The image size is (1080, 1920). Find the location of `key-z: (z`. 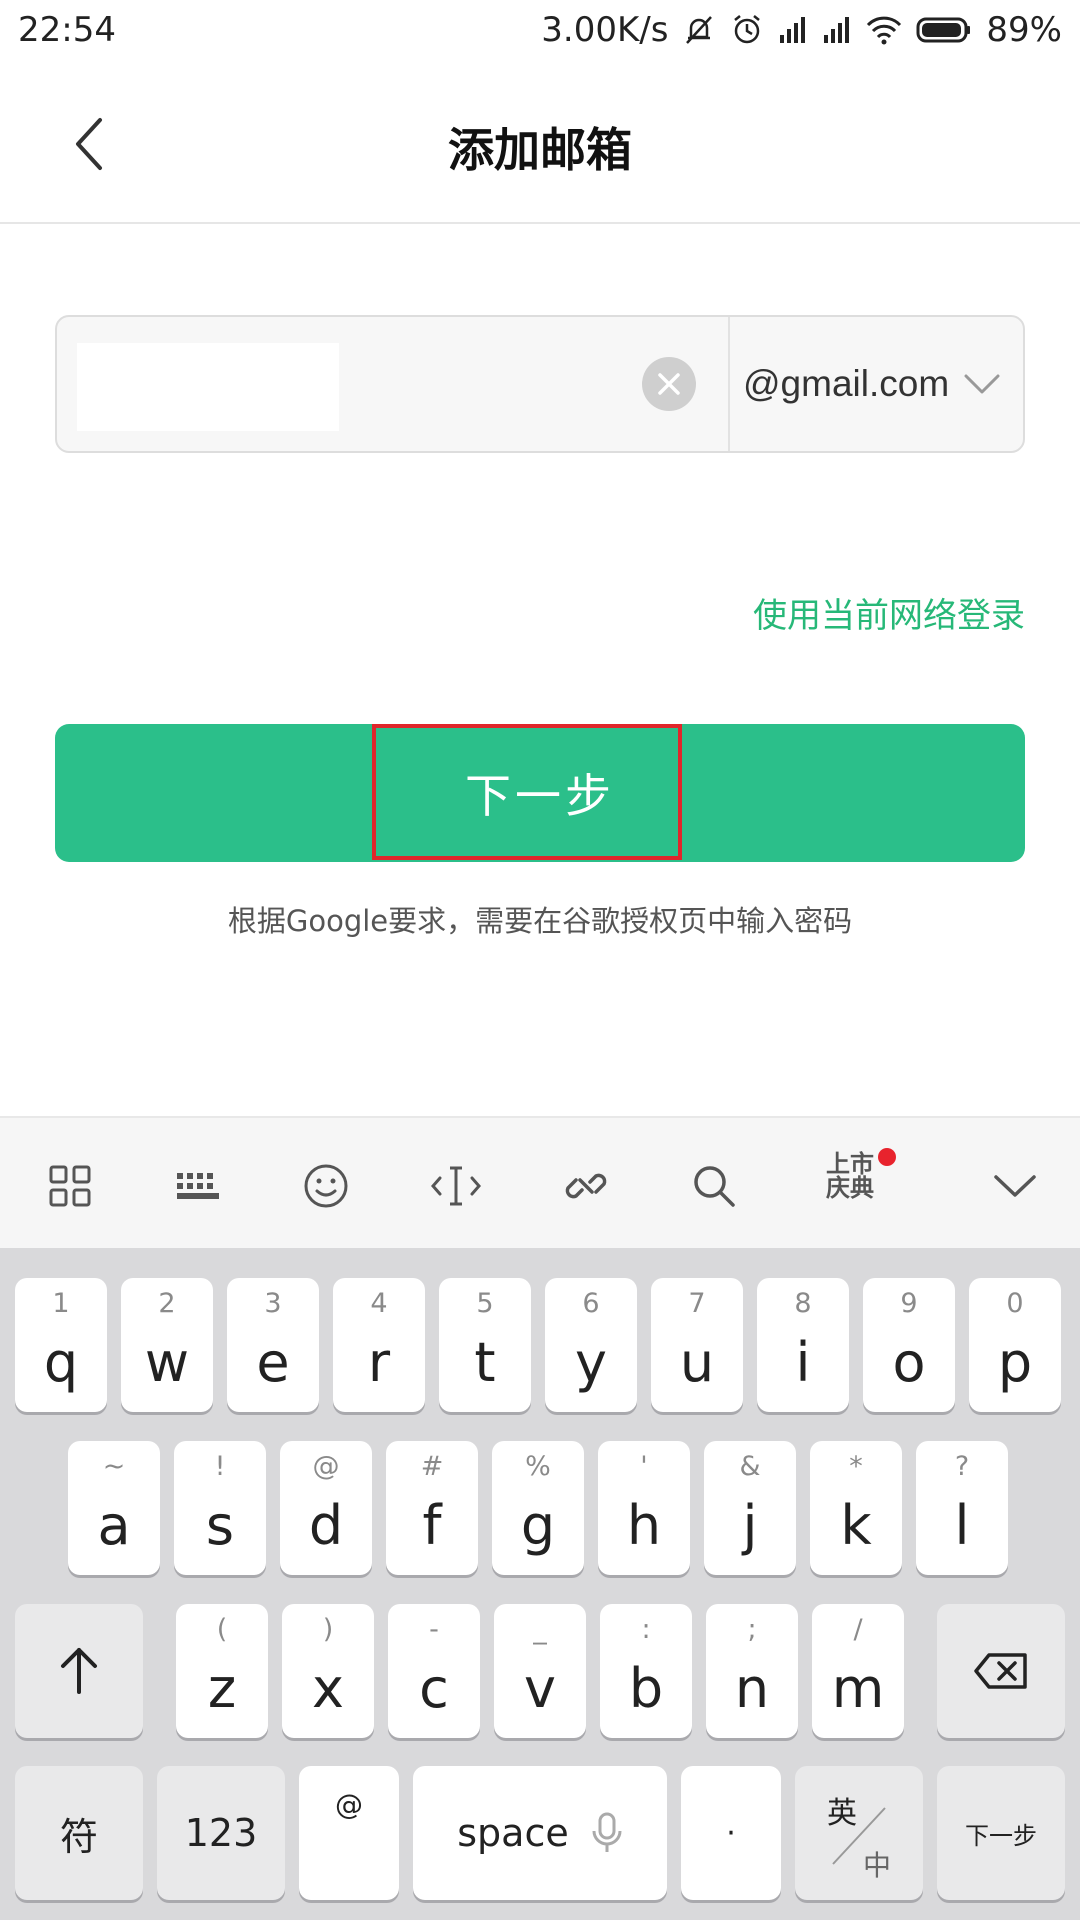

key-z: (z is located at coordinates (222, 1671).